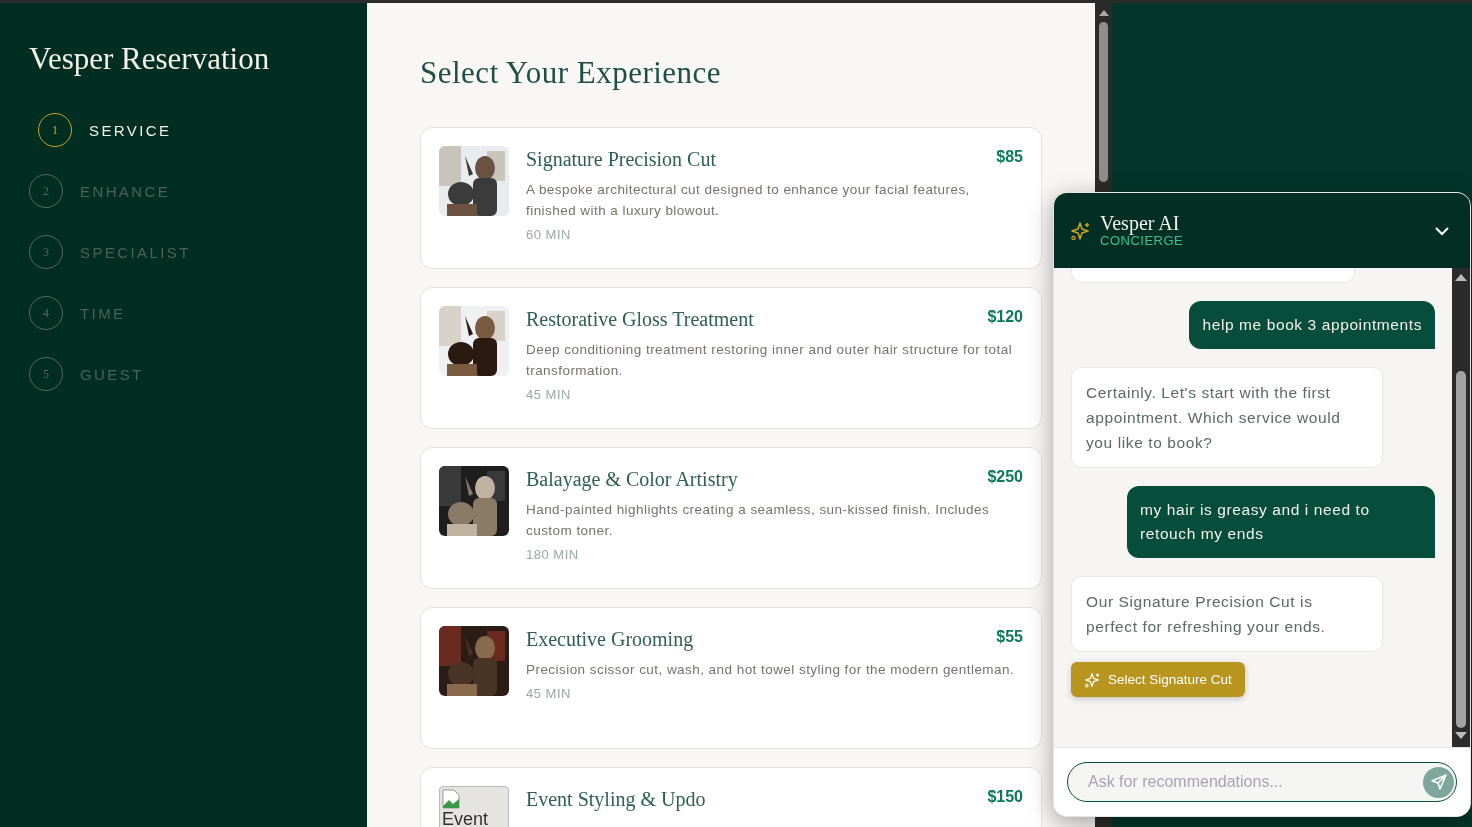 This screenshot has height=827, width=1472. Describe the element at coordinates (770, 360) in the screenshot. I see `service-description: Deep conditioning treatment restoring inner and outer hair structure for total transformation.` at that location.